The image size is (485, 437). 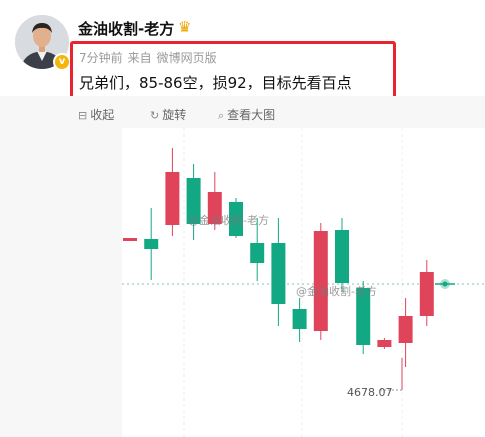 I want to click on highlight-box, so click(x=233, y=71).